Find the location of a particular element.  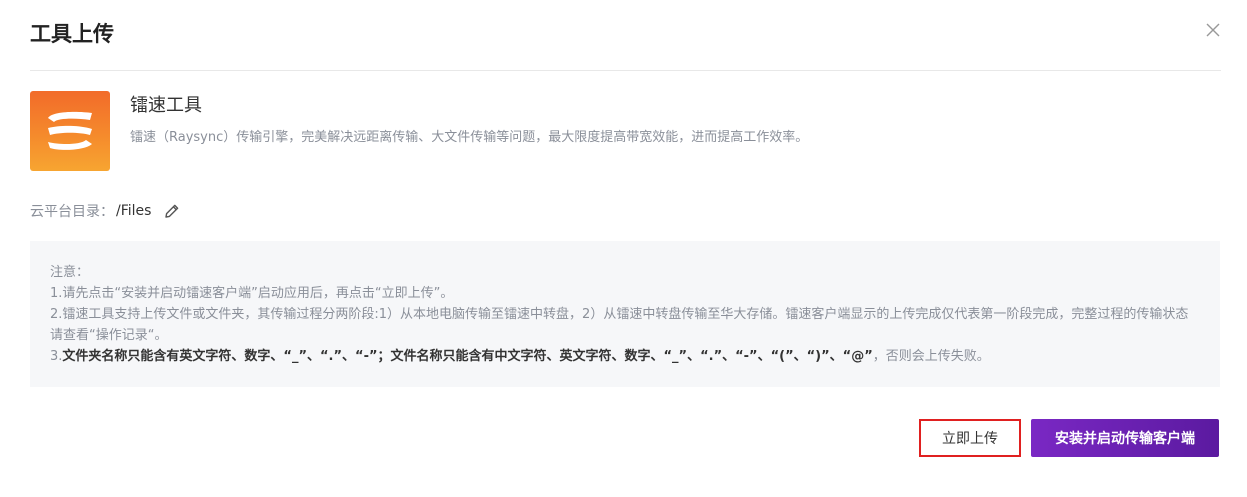

dialog-title: 工具上传 is located at coordinates (72, 34).